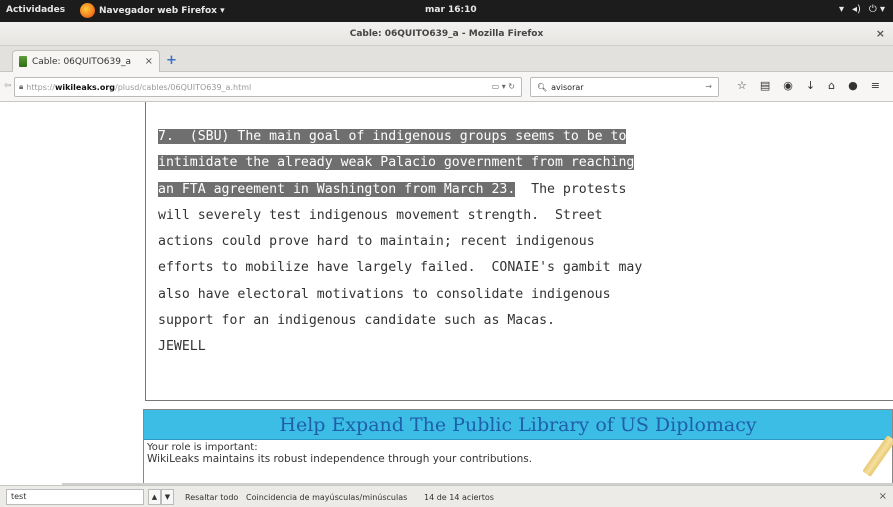  Describe the element at coordinates (202, 447) in the screenshot. I see `role-text: Your role is important:` at that location.